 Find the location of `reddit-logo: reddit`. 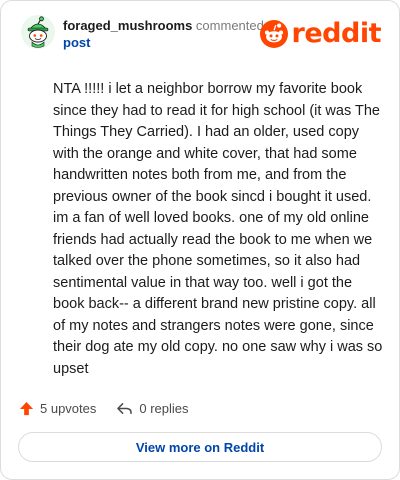

reddit-logo: reddit is located at coordinates (320, 33).